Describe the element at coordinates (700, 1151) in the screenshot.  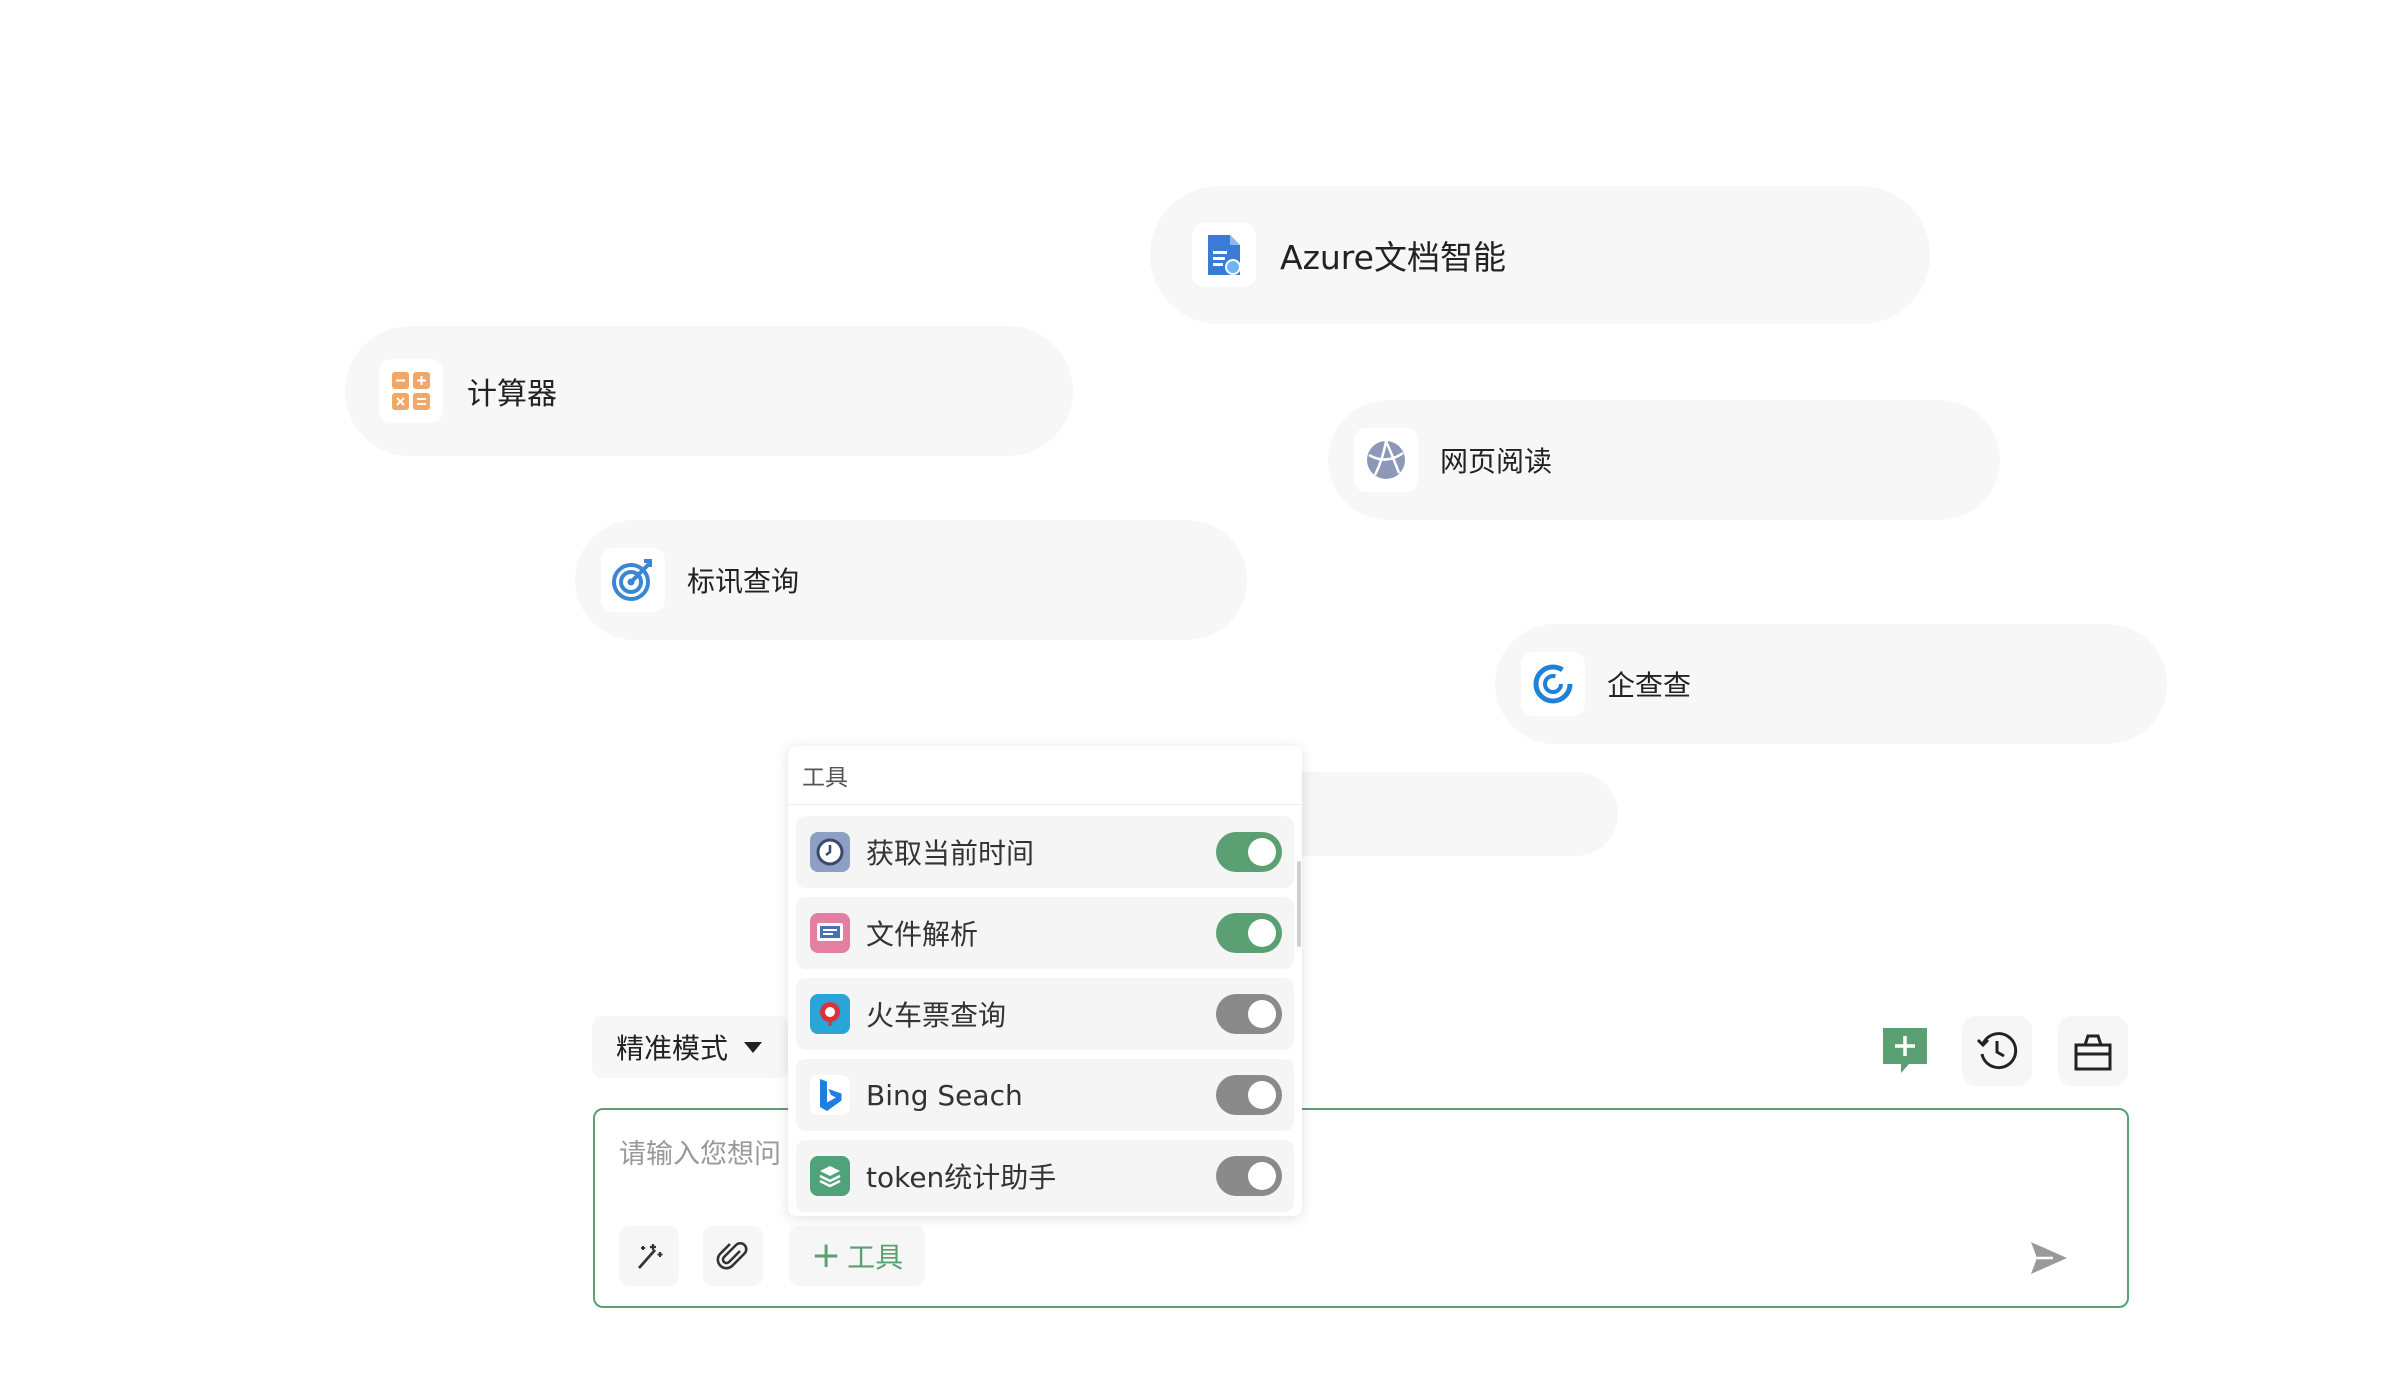
I see `chat-input: 请输入您想问` at that location.